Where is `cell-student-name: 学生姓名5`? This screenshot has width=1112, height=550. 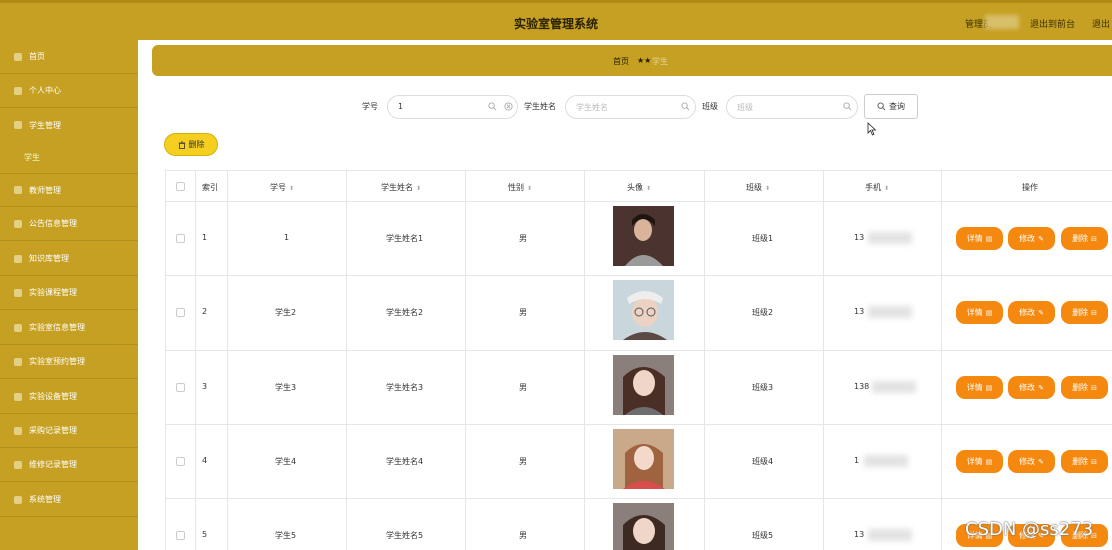
cell-student-name: 学生姓名5 is located at coordinates (405, 535).